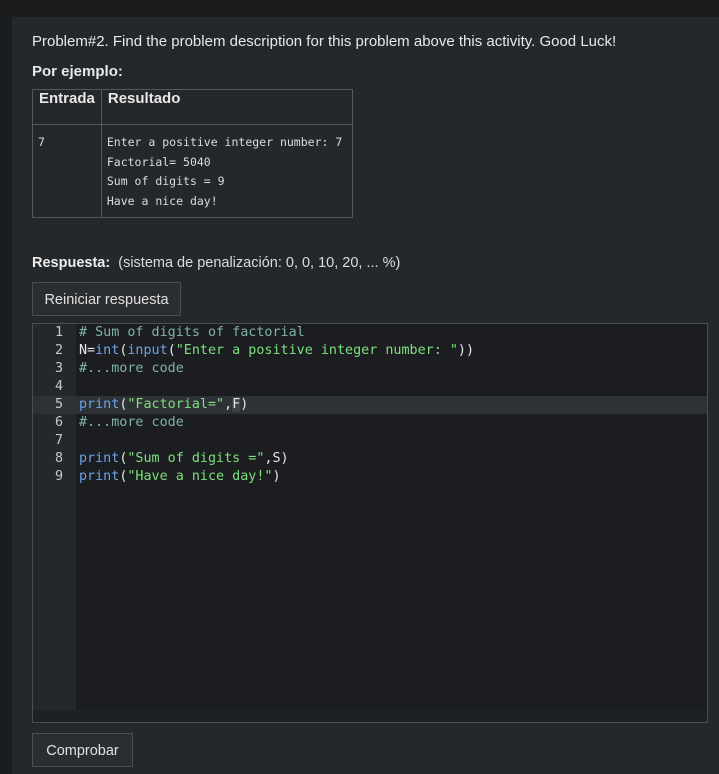 Image resolution: width=719 pixels, height=774 pixels. What do you see at coordinates (466, 350) in the screenshot?
I see `code-token: ))` at bounding box center [466, 350].